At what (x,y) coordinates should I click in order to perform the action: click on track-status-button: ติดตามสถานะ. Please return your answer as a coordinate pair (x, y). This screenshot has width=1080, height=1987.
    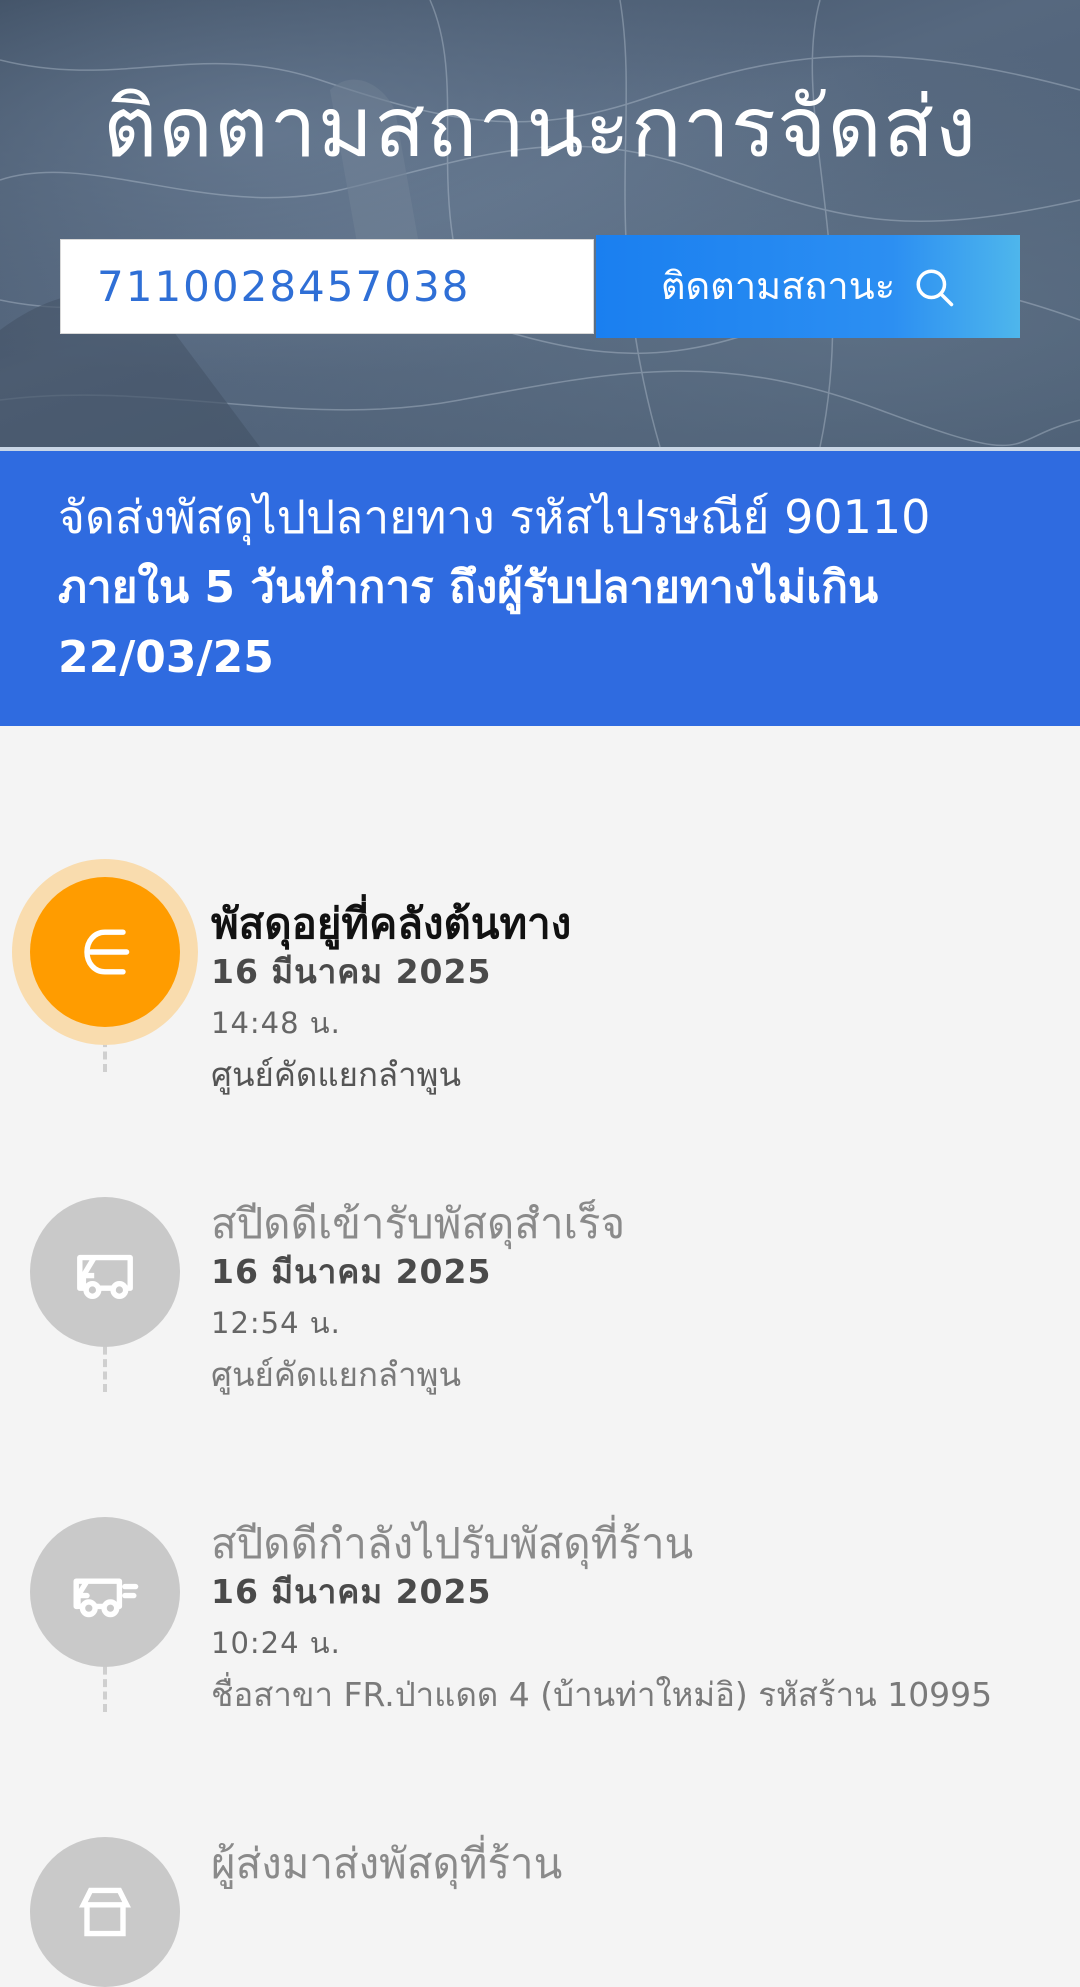
    Looking at the image, I should click on (808, 286).